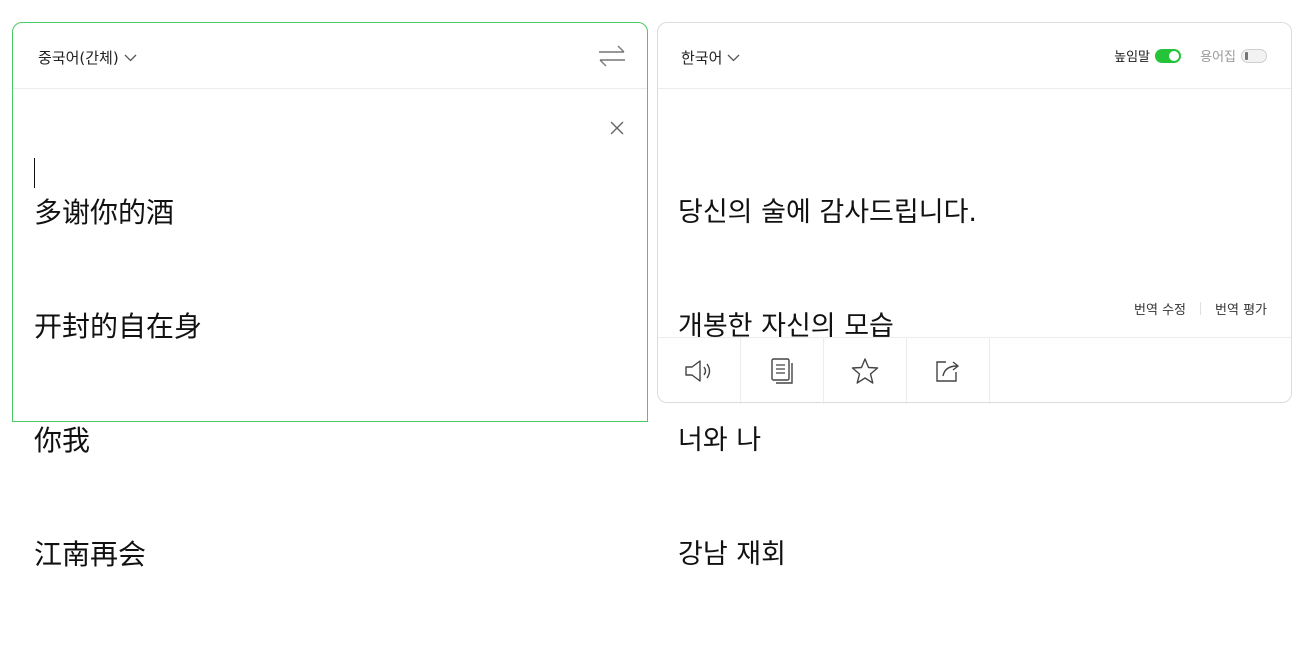 The height and width of the screenshot is (650, 1311). What do you see at coordinates (1218, 57) in the screenshot?
I see `glossary-label: 용어집` at bounding box center [1218, 57].